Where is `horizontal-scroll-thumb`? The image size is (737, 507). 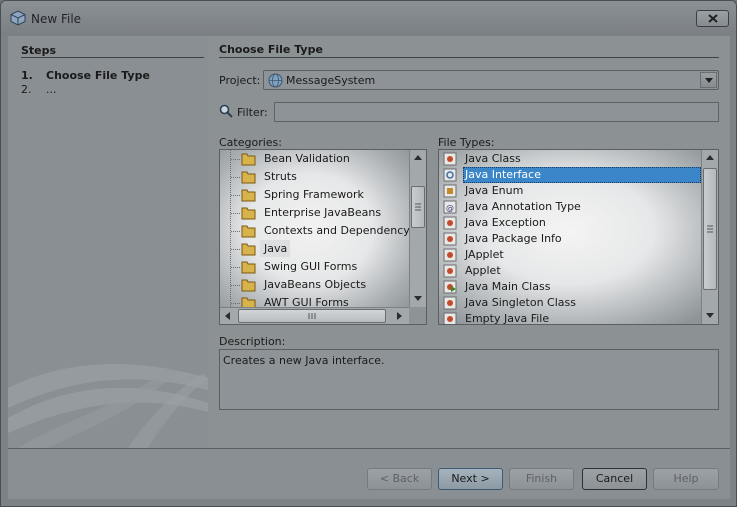
horizontal-scroll-thumb is located at coordinates (312, 316).